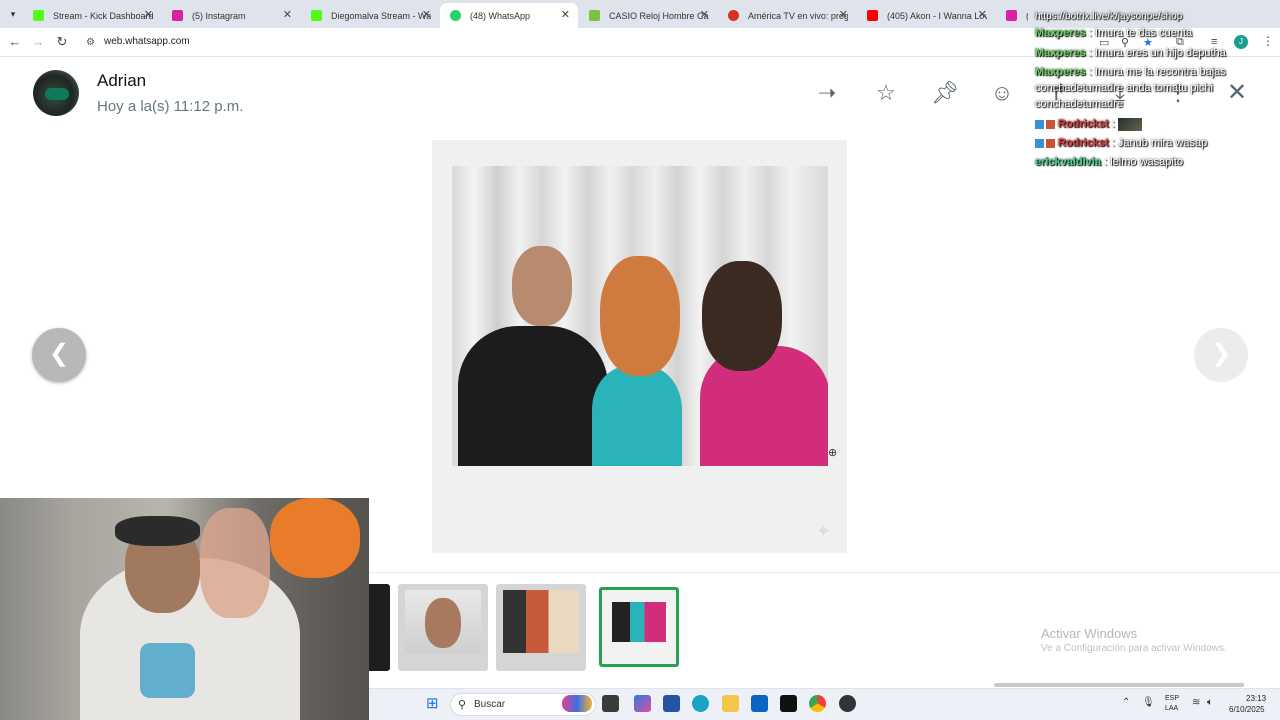 This screenshot has height=720, width=1280. What do you see at coordinates (157, 531) in the screenshot?
I see `streamer-cap` at bounding box center [157, 531].